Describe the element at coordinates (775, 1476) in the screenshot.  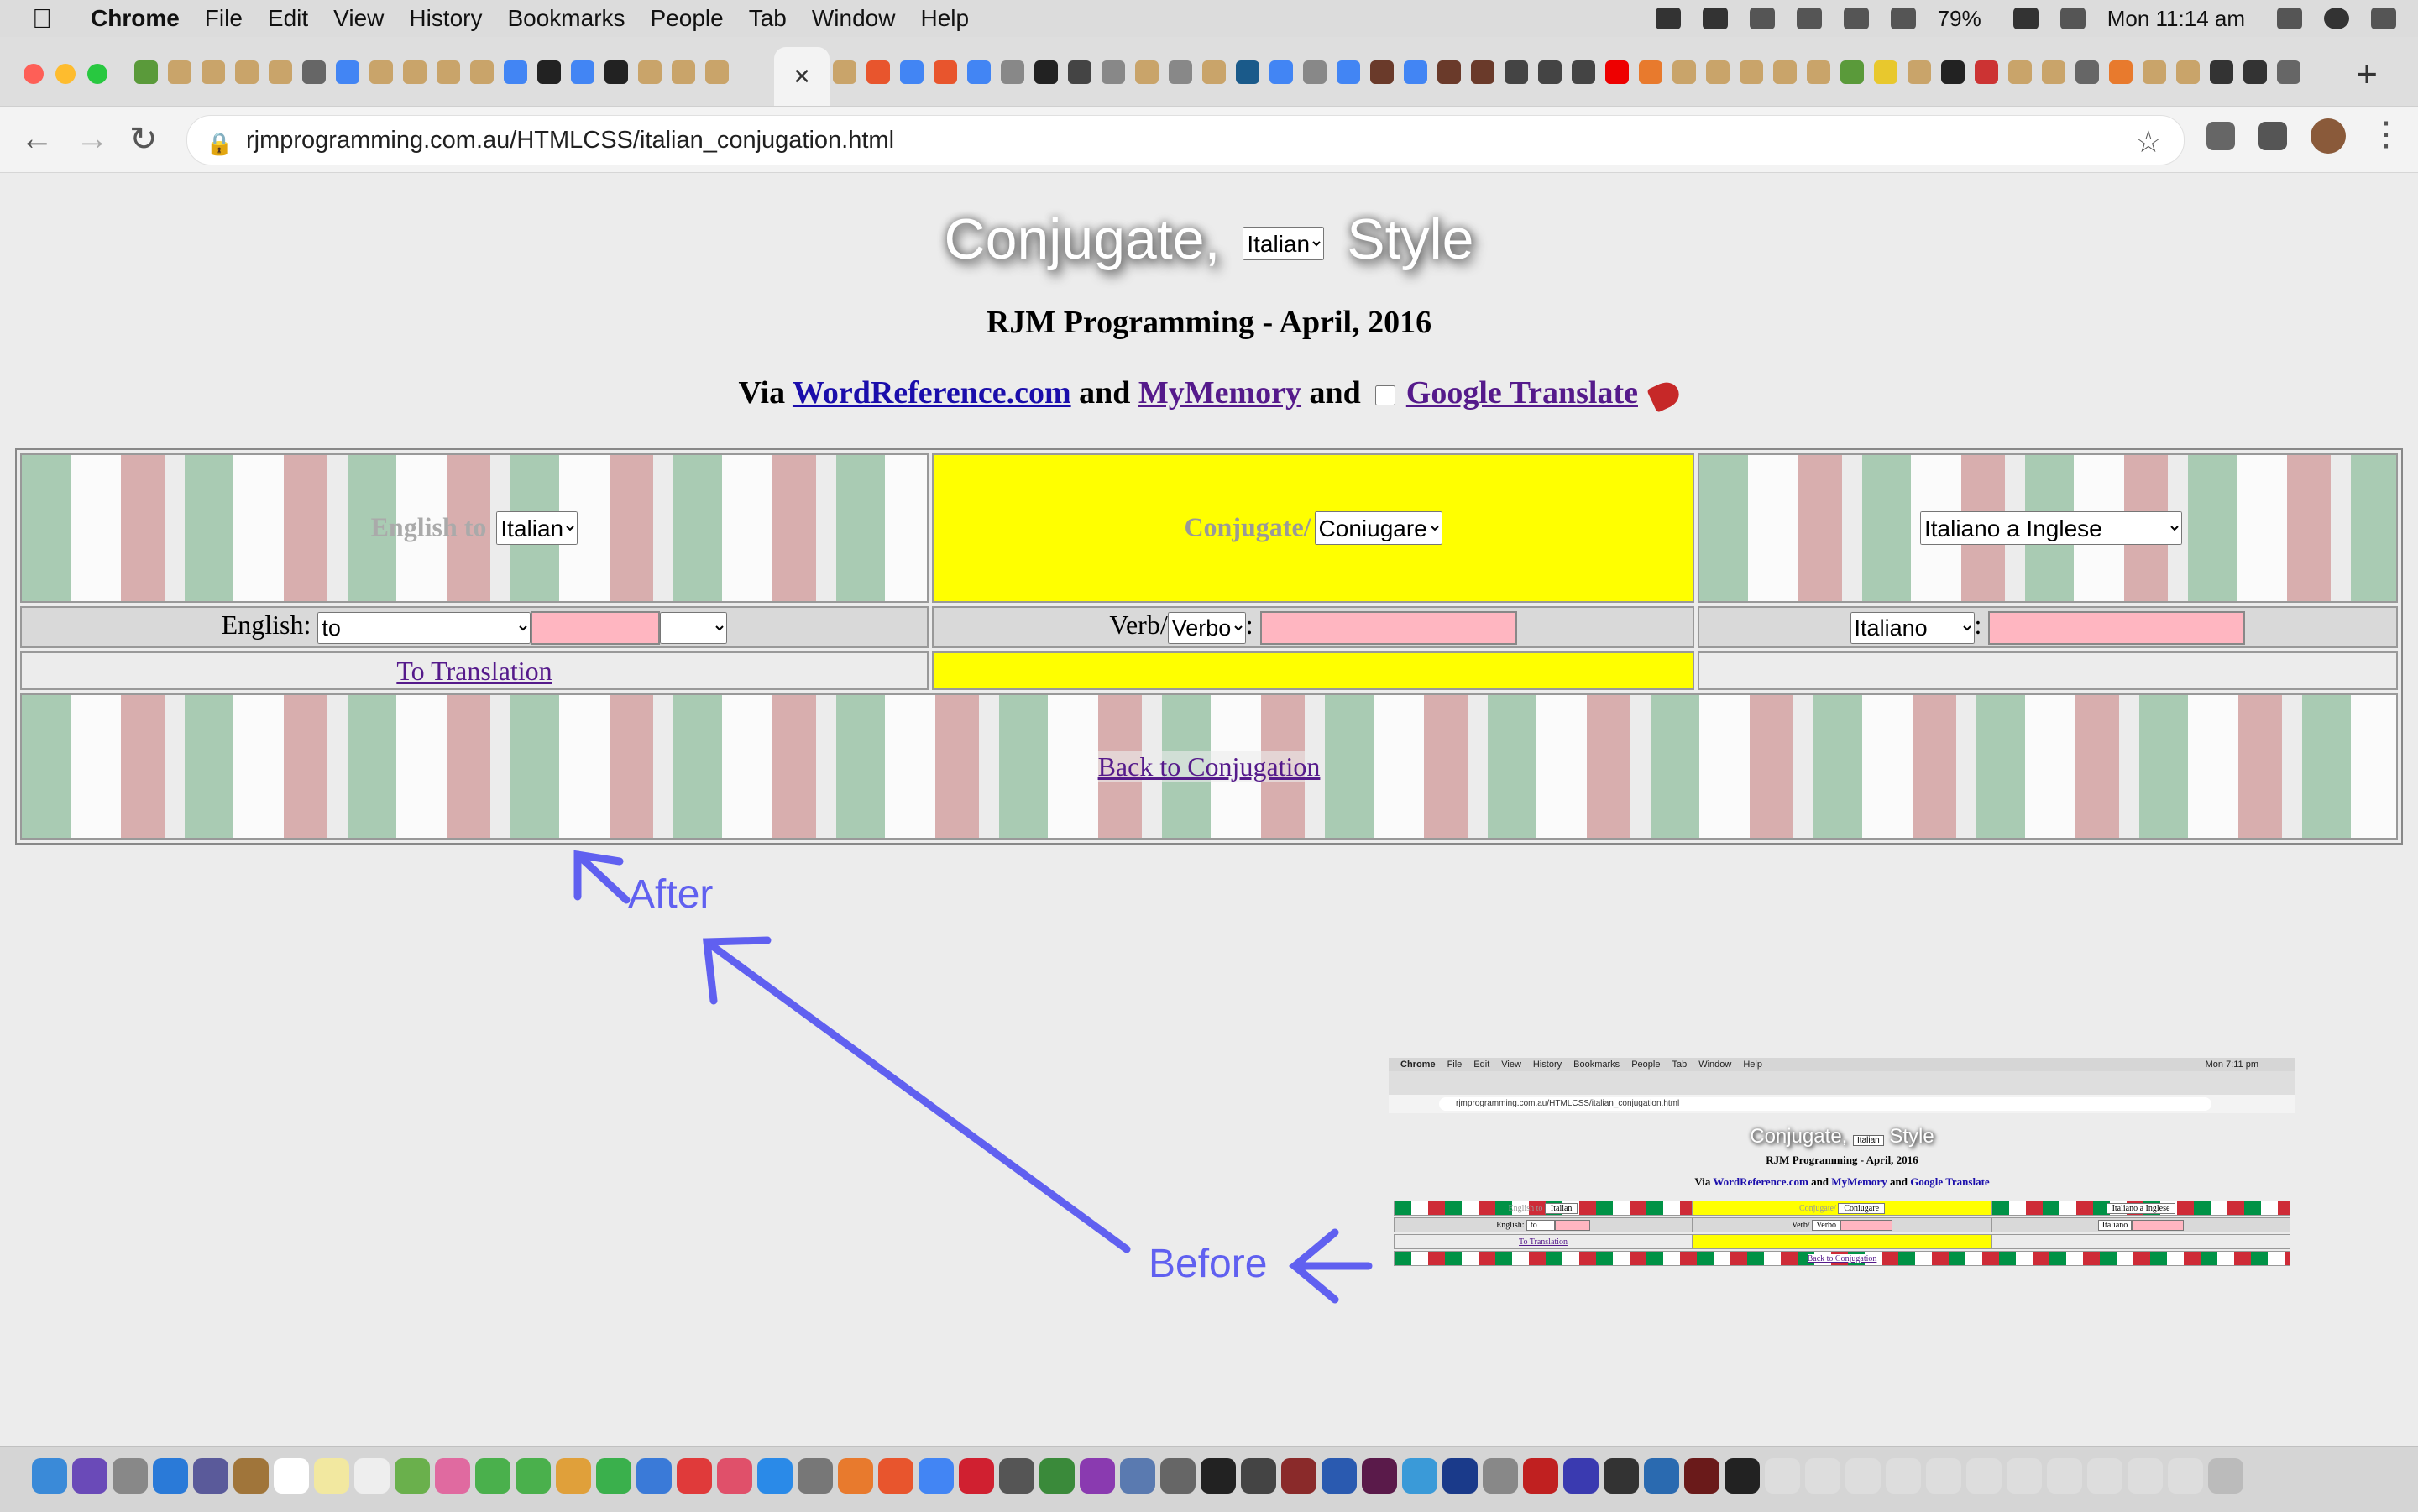
I see `app-store-icon` at that location.